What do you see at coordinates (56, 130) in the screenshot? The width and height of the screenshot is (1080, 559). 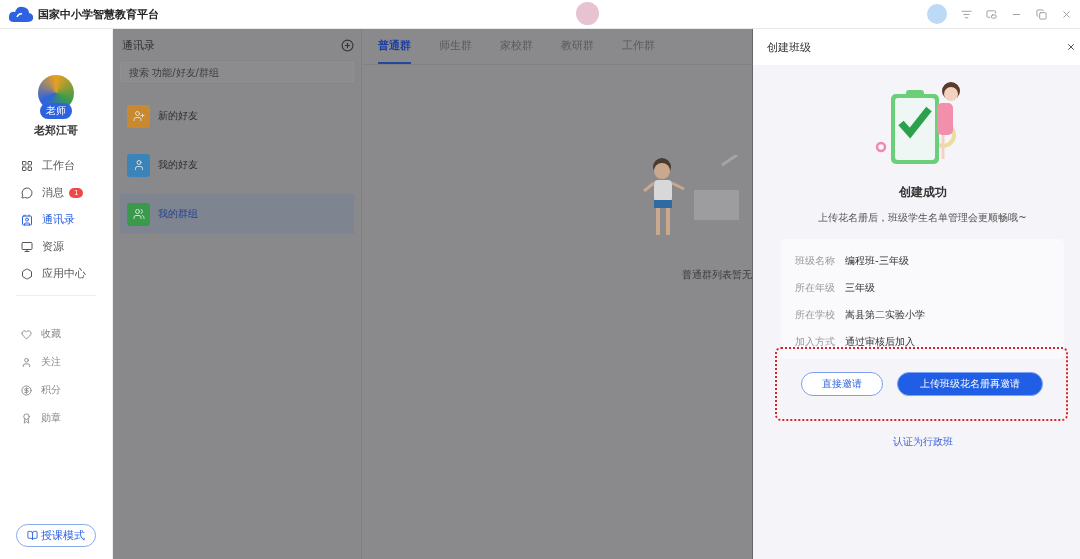 I see `user-name: 老郑江哥` at bounding box center [56, 130].